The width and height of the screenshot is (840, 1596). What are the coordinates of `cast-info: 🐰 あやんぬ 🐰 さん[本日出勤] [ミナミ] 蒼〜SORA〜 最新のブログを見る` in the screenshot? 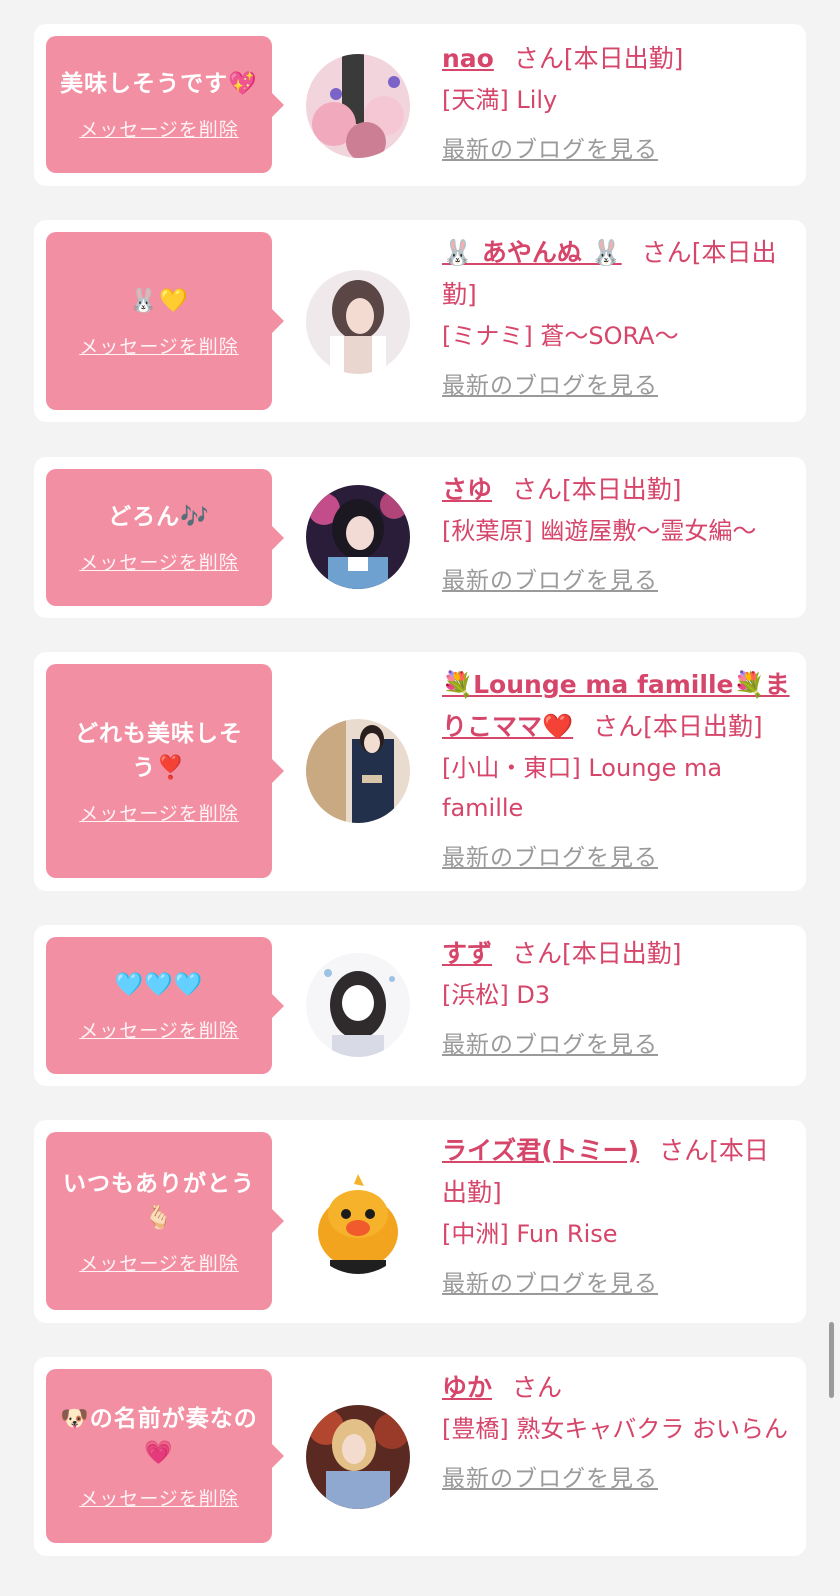 It's located at (617, 319).